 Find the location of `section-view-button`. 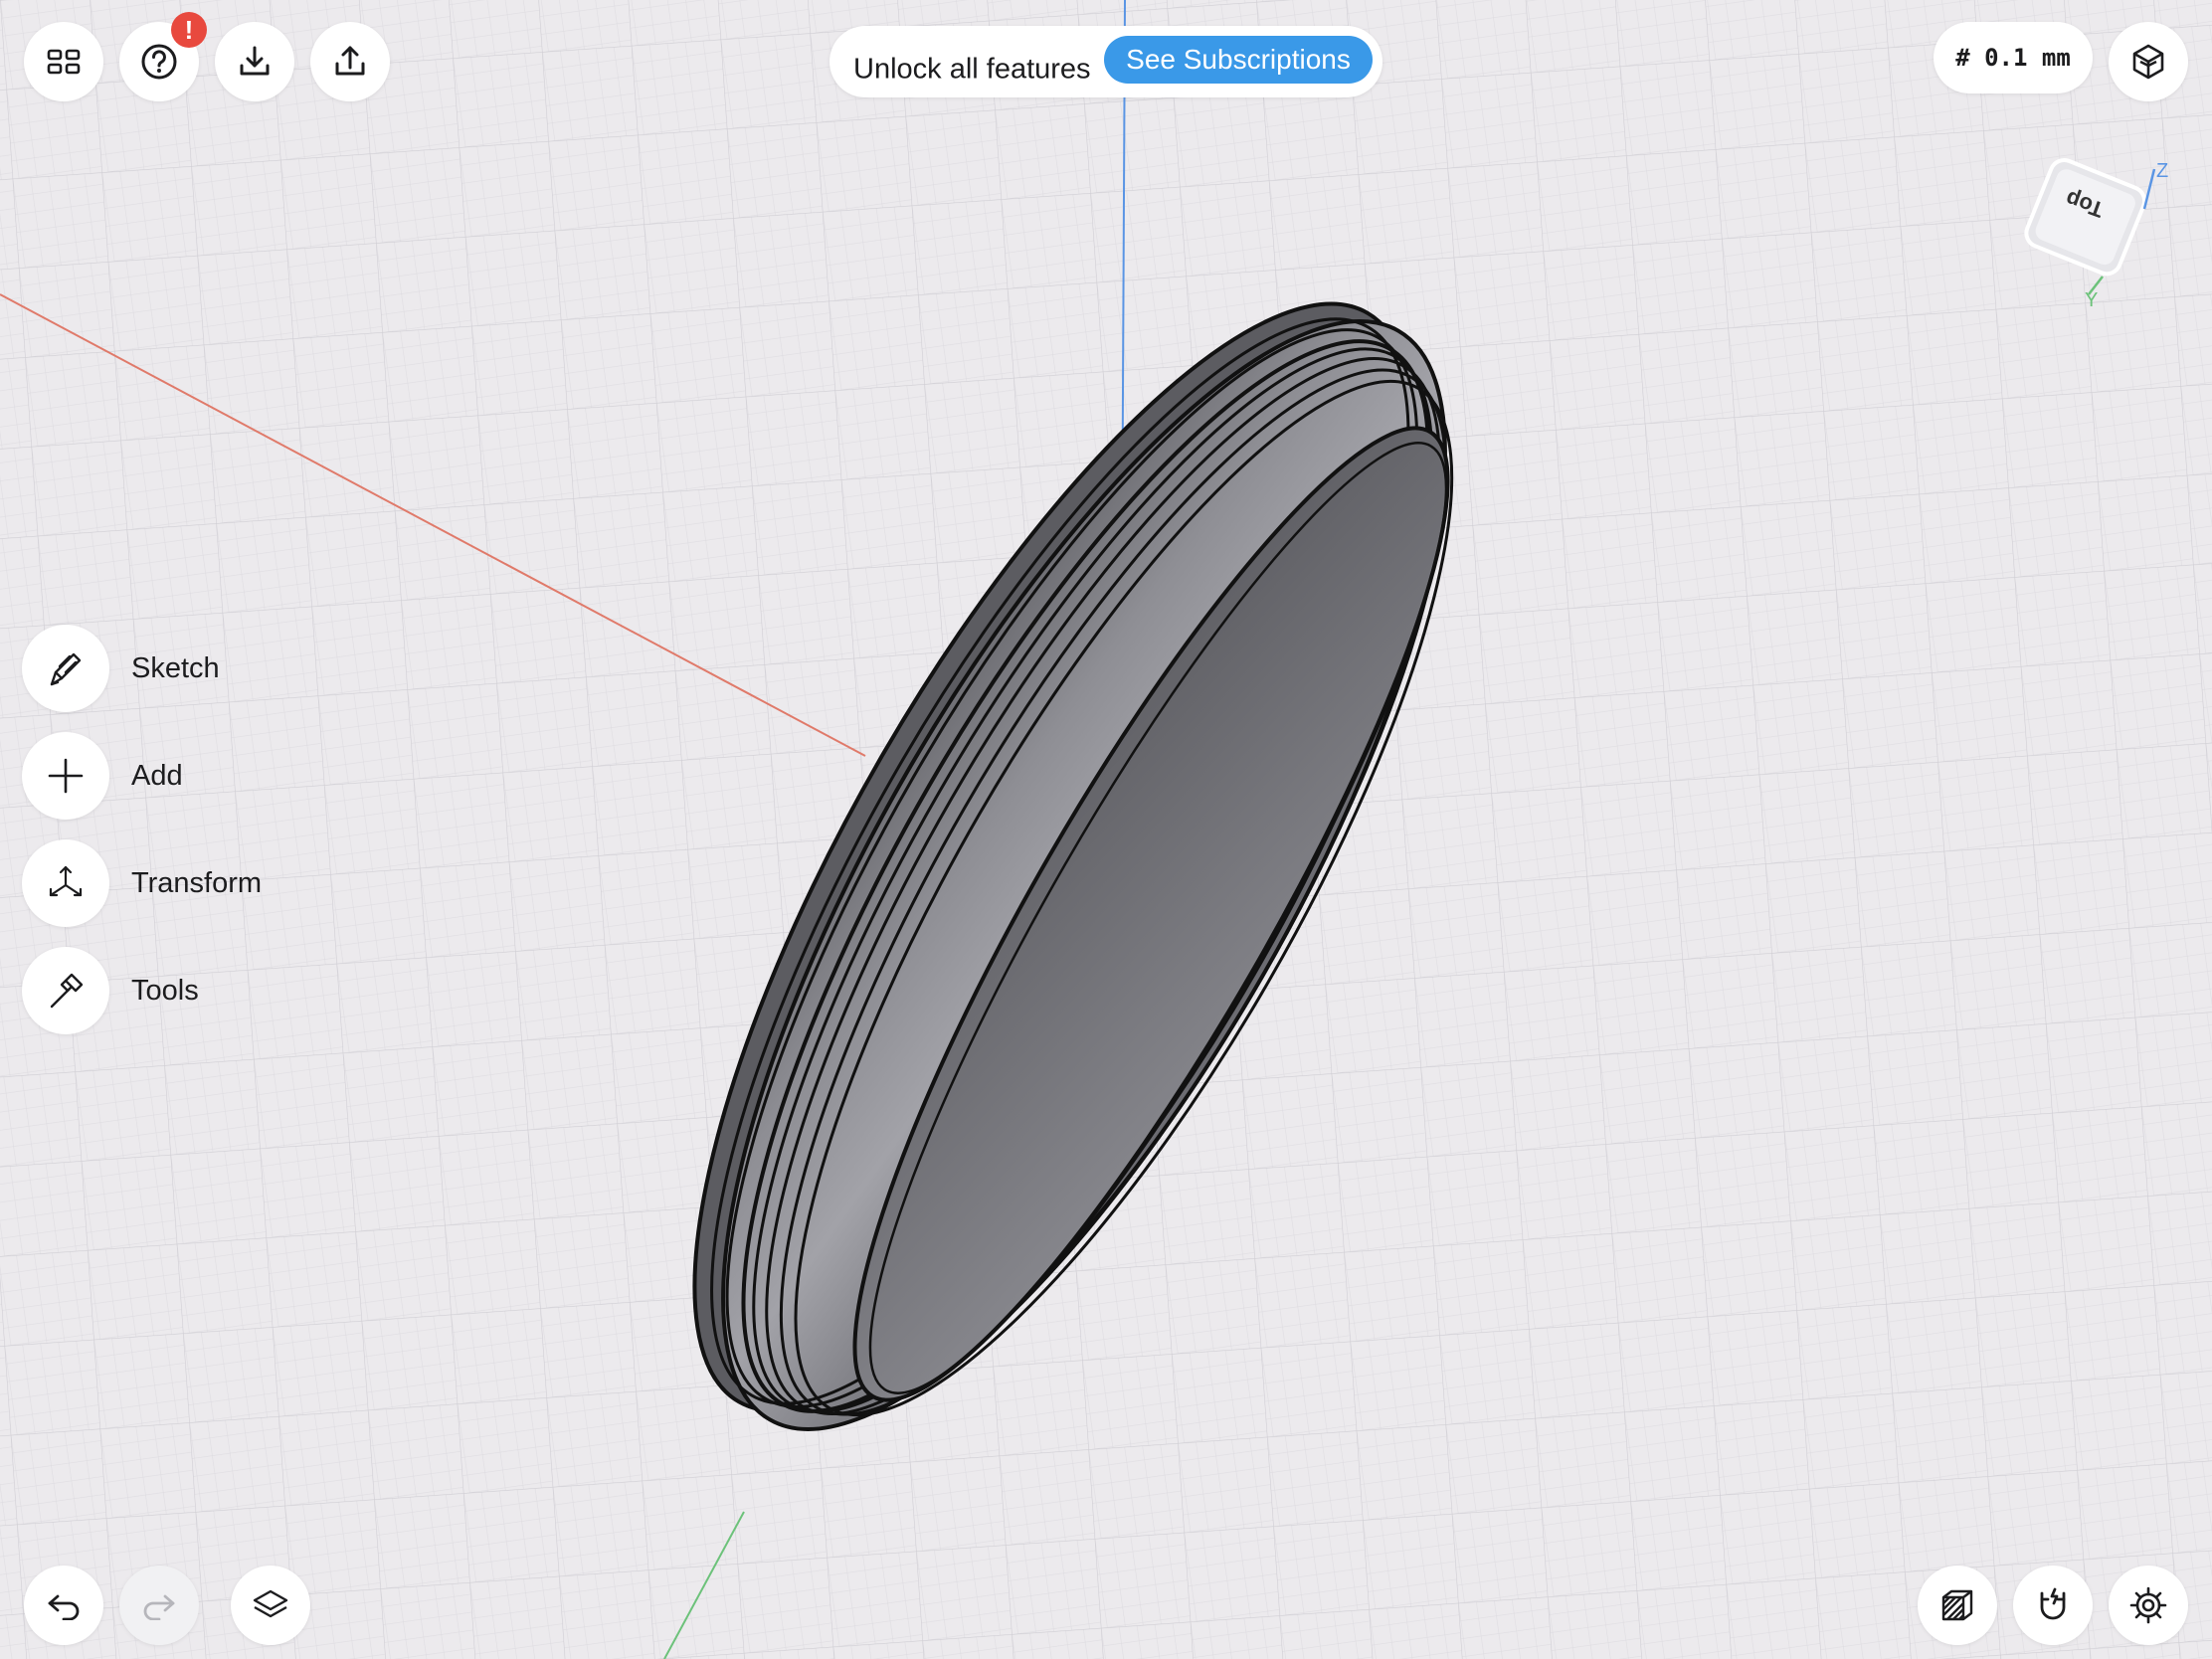

section-view-button is located at coordinates (1957, 1605).